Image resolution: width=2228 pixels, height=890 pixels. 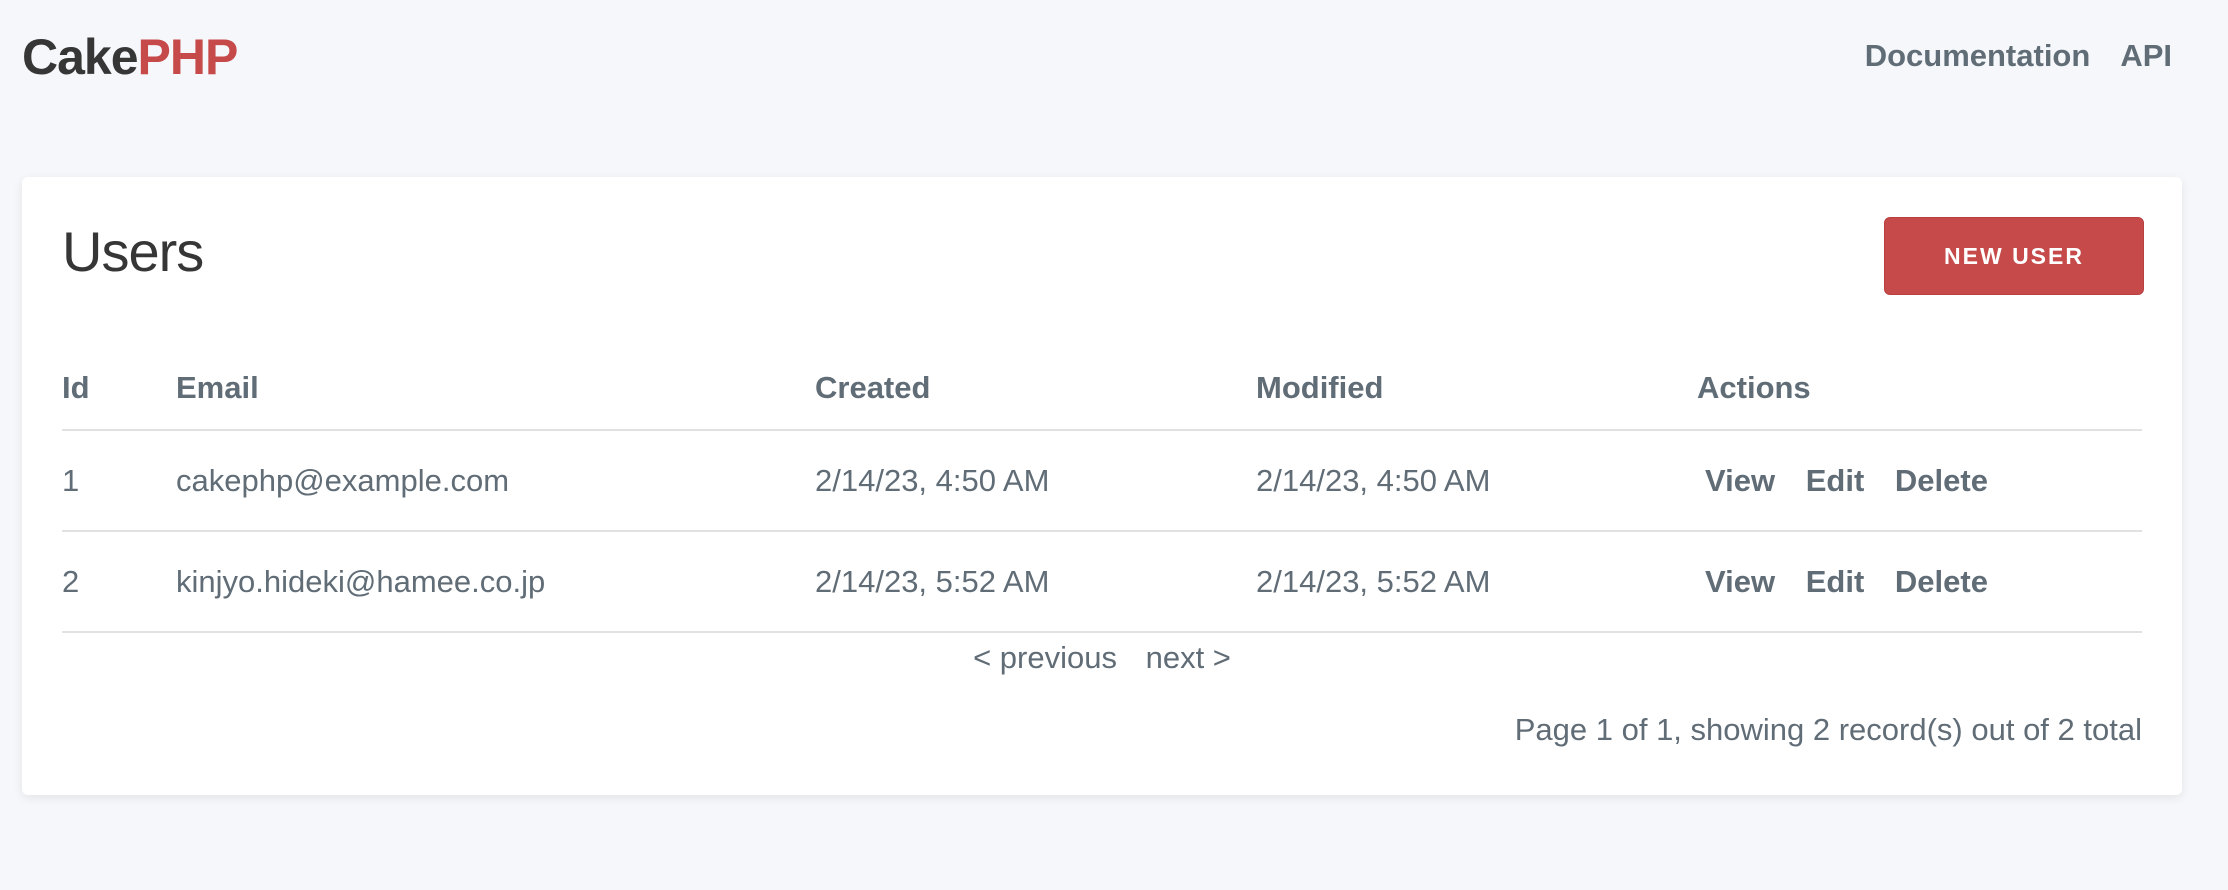 I want to click on header-modified: Modified, so click(x=1476, y=389).